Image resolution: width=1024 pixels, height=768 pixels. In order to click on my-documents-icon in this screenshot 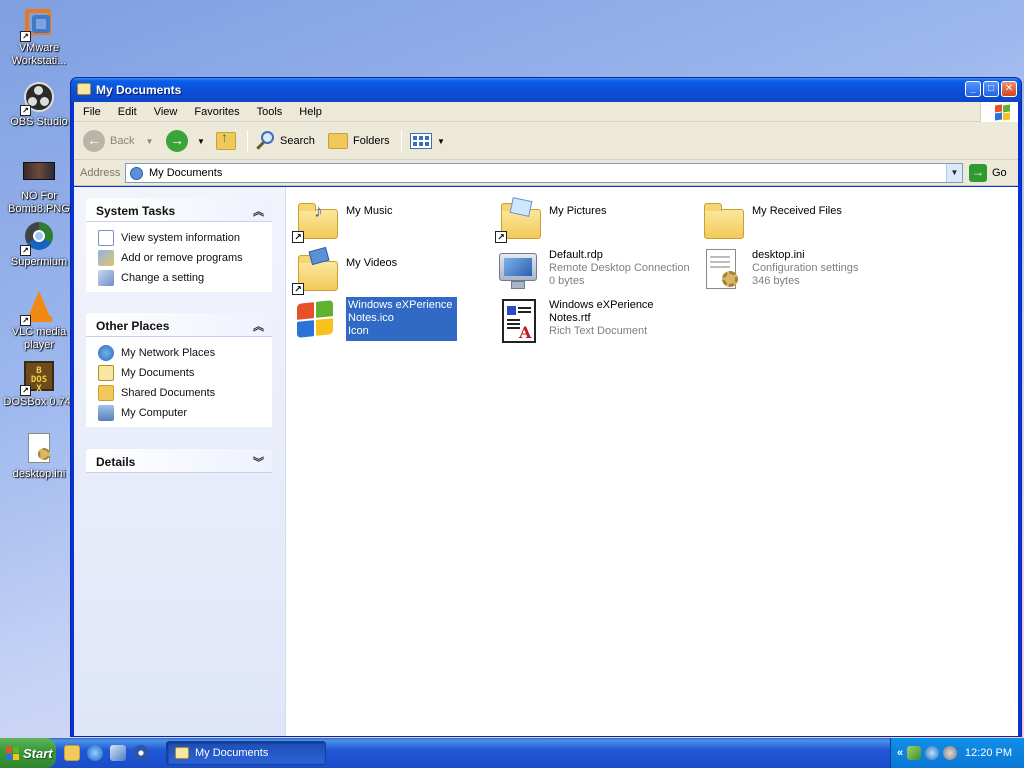, I will do `click(106, 373)`.